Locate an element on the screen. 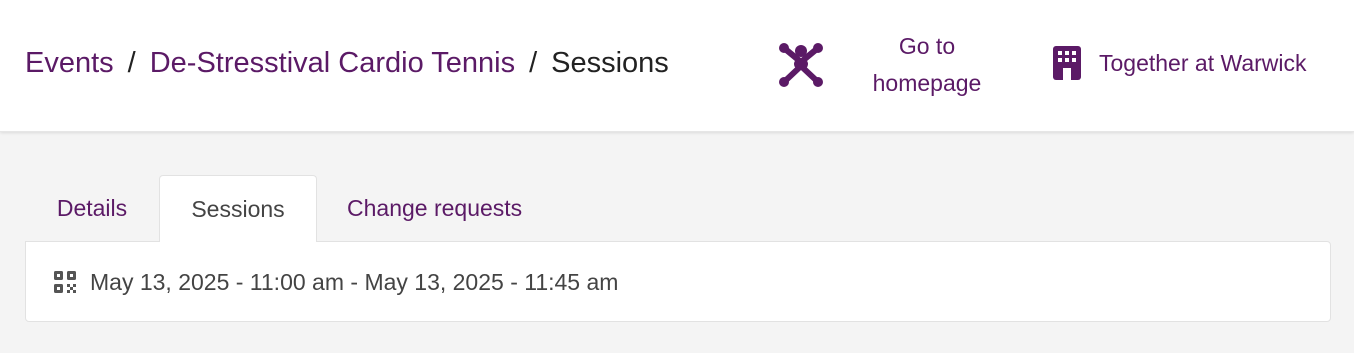 The height and width of the screenshot is (353, 1354). breadcrumb-current: Sessions is located at coordinates (610, 63).